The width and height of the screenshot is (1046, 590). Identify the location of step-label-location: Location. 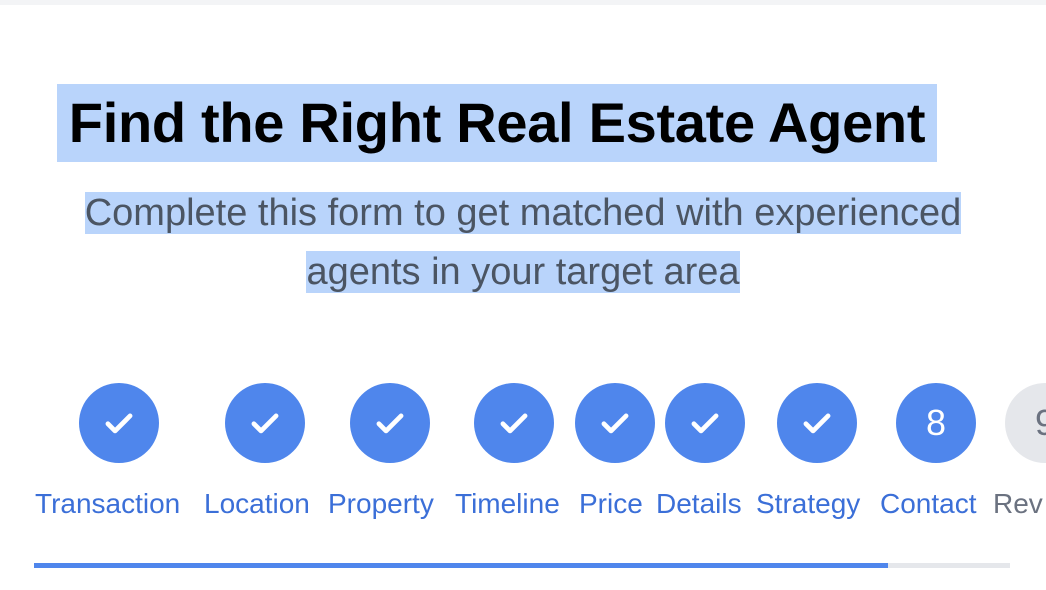
(257, 504).